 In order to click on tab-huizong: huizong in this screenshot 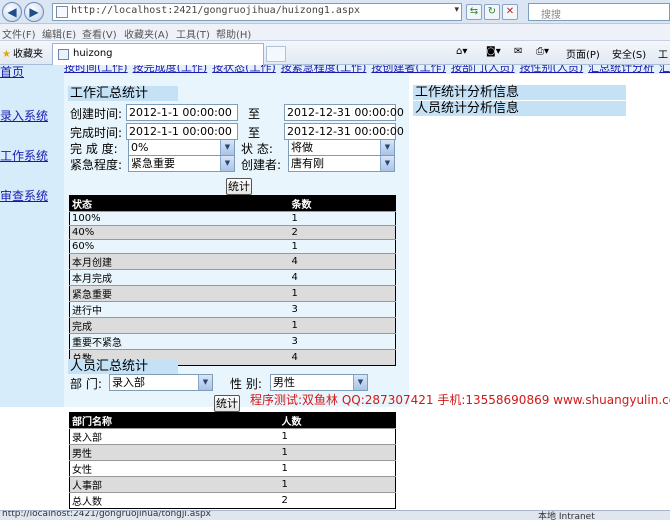, I will do `click(158, 54)`.